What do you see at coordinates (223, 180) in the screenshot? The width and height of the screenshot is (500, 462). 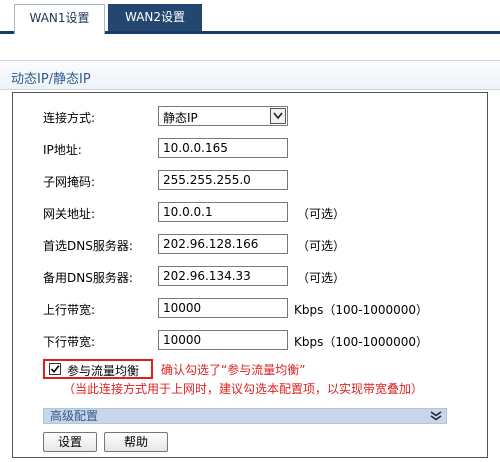 I see `mask-input: 255.255.255.0` at bounding box center [223, 180].